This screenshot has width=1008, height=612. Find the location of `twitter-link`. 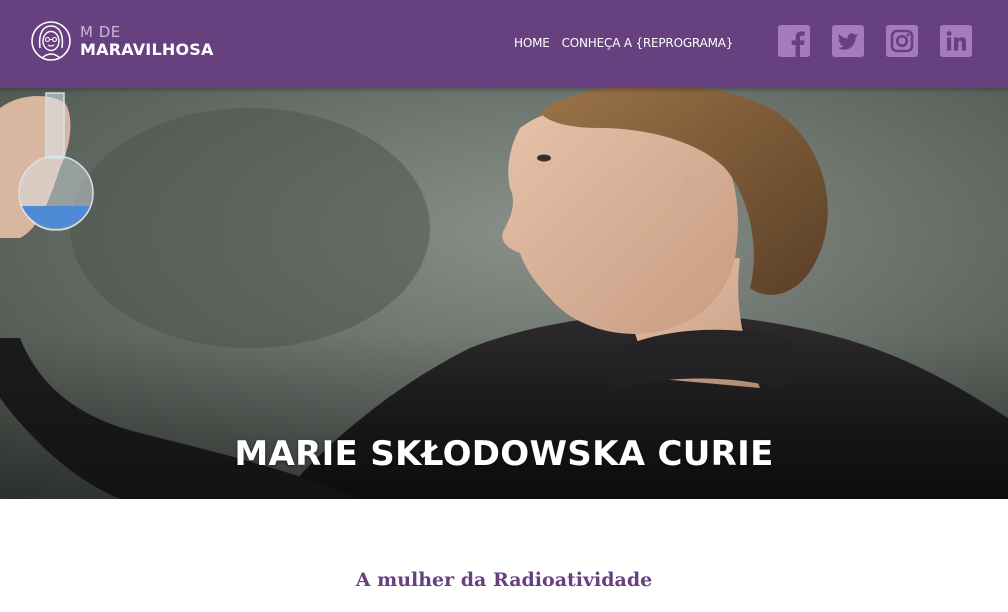

twitter-link is located at coordinates (848, 41).